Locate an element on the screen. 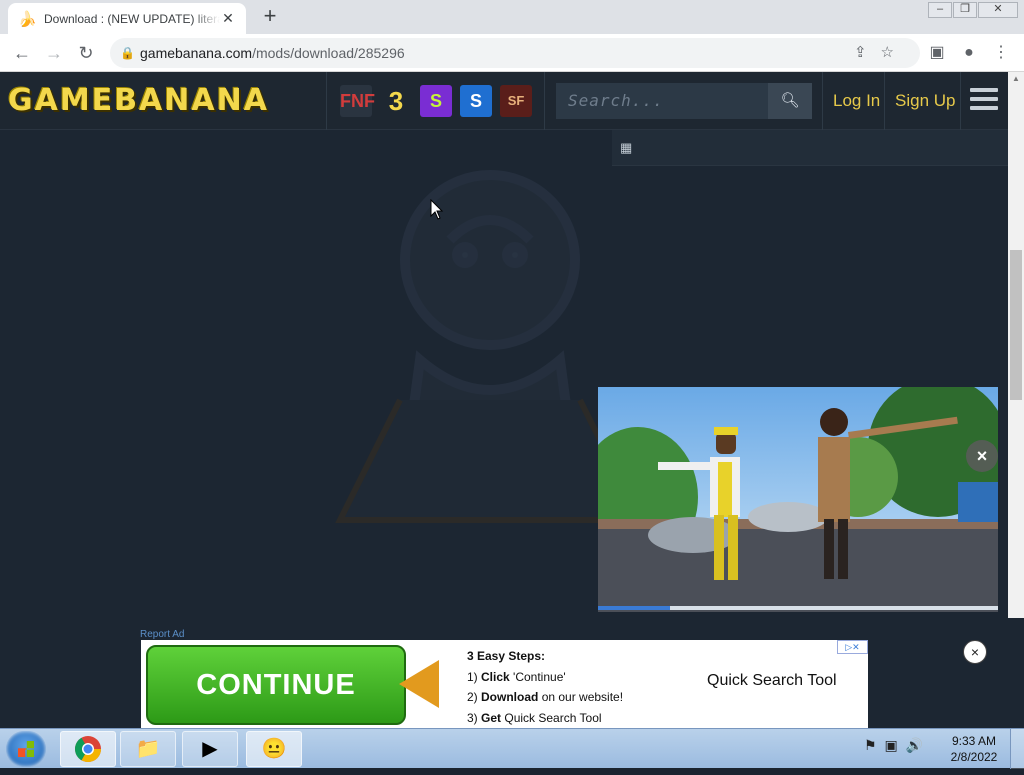 This screenshot has height=775, width=1024. video-frame is located at coordinates (798, 499).